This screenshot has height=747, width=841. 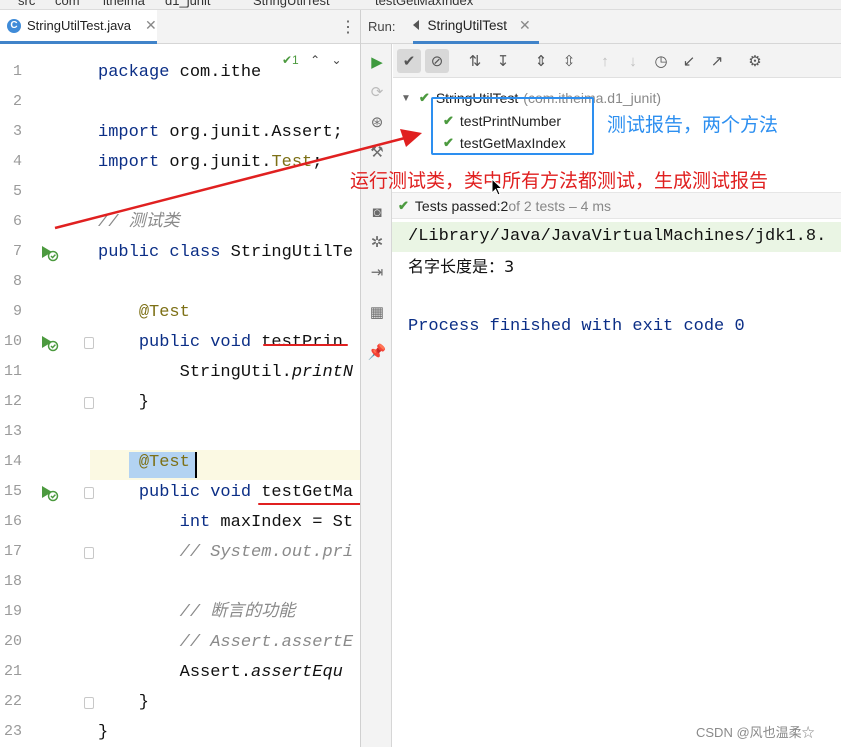 What do you see at coordinates (717, 61) in the screenshot?
I see `export-tests-icon: ↗` at bounding box center [717, 61].